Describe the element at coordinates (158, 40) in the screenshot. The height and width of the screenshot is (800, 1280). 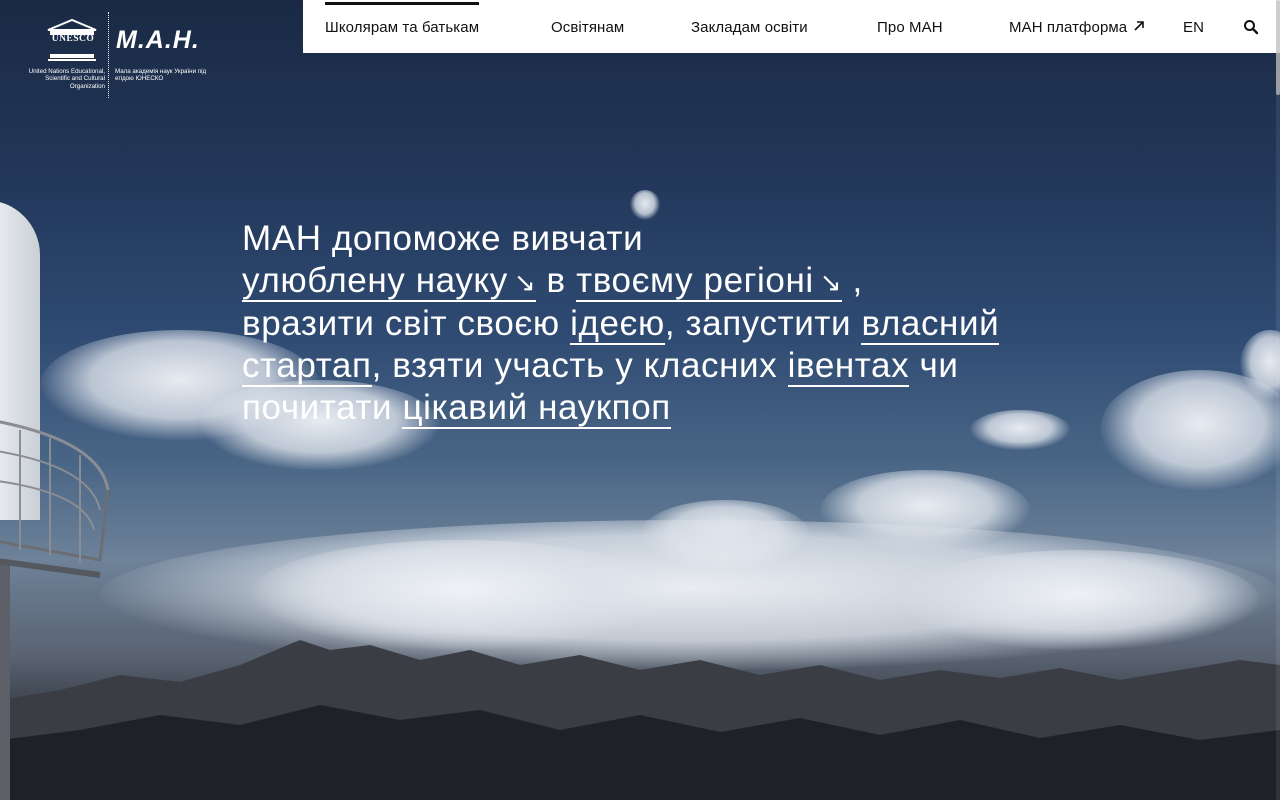
I see `man-wordmark: М.А.Н.` at that location.